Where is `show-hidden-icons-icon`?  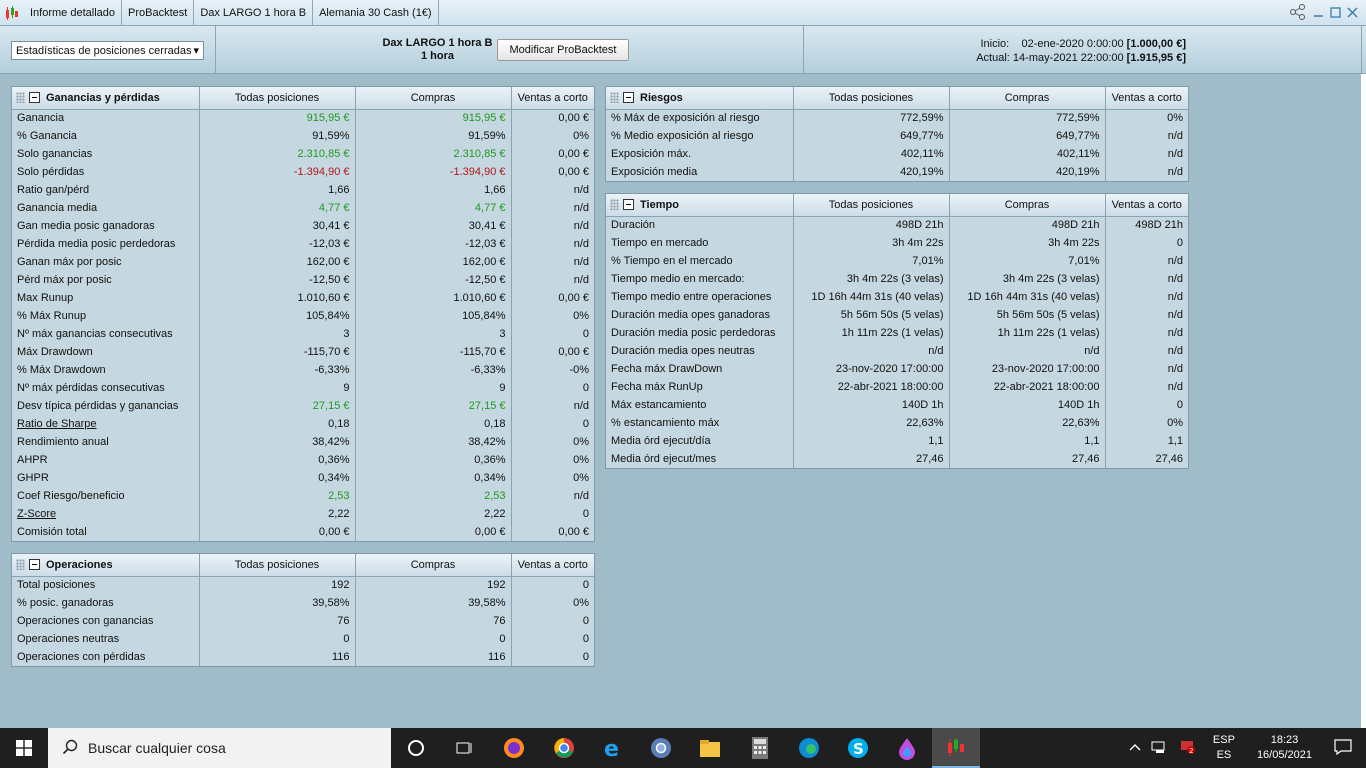
show-hidden-icons-icon is located at coordinates (1135, 748).